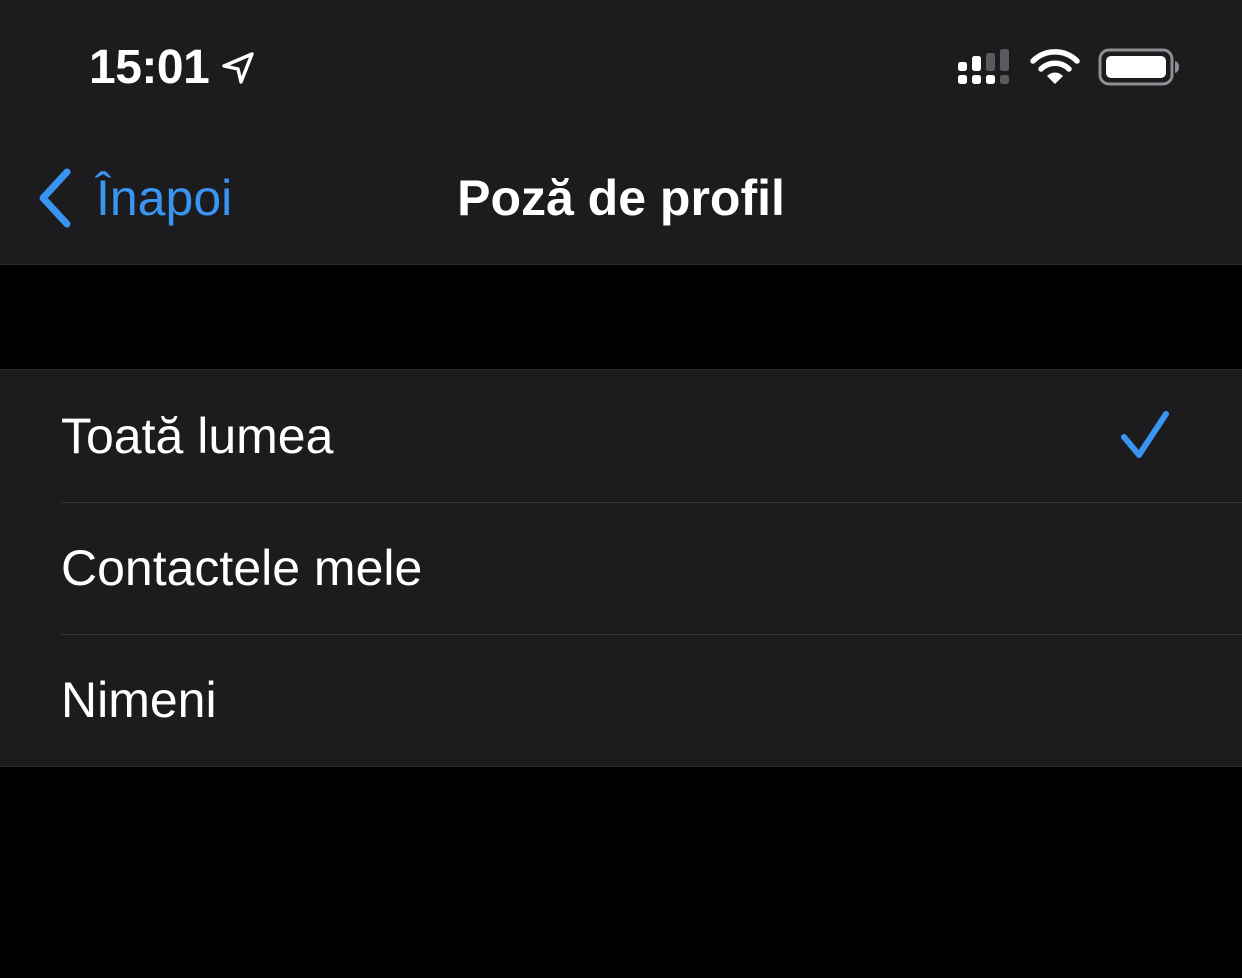  What do you see at coordinates (139, 700) in the screenshot?
I see `option-label: Nimeni` at bounding box center [139, 700].